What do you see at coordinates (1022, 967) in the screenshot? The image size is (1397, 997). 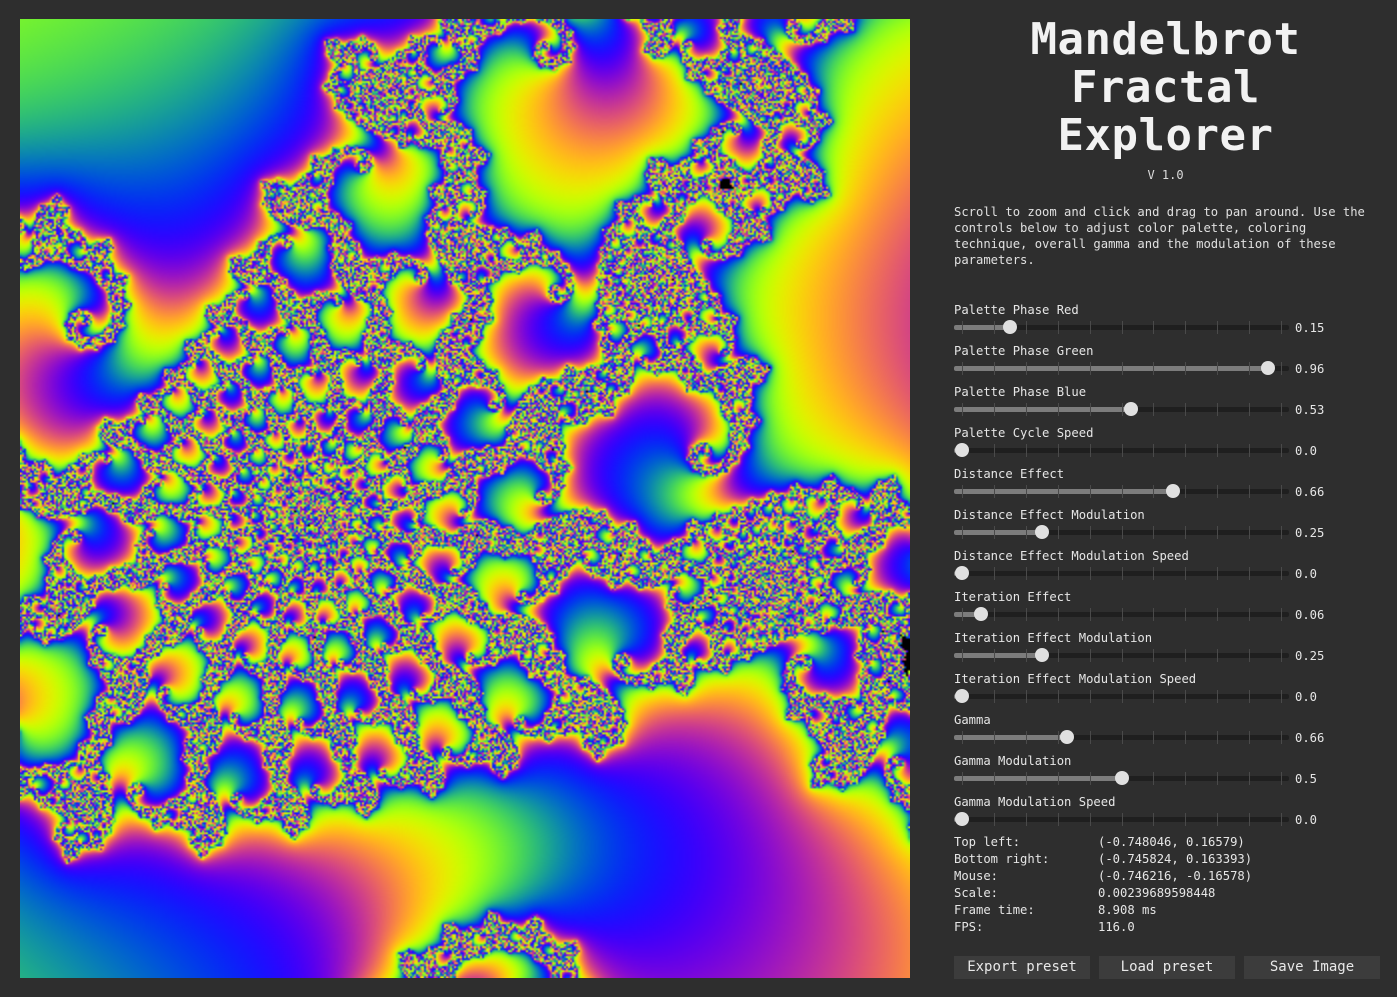 I see `export-preset-button: Export preset` at bounding box center [1022, 967].